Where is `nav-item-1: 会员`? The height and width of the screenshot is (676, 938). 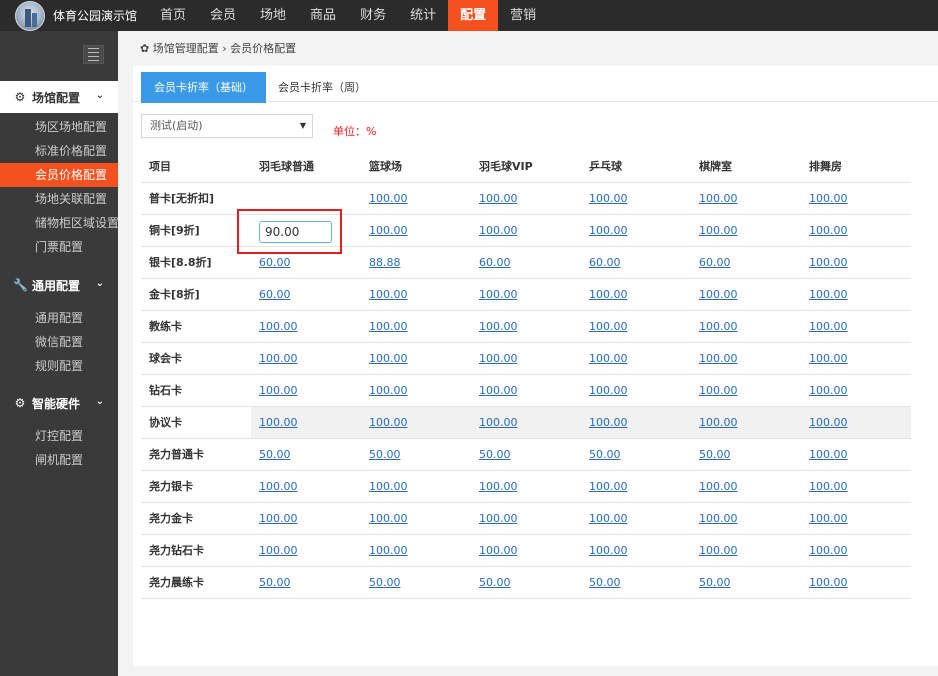 nav-item-1: 会员 is located at coordinates (223, 15).